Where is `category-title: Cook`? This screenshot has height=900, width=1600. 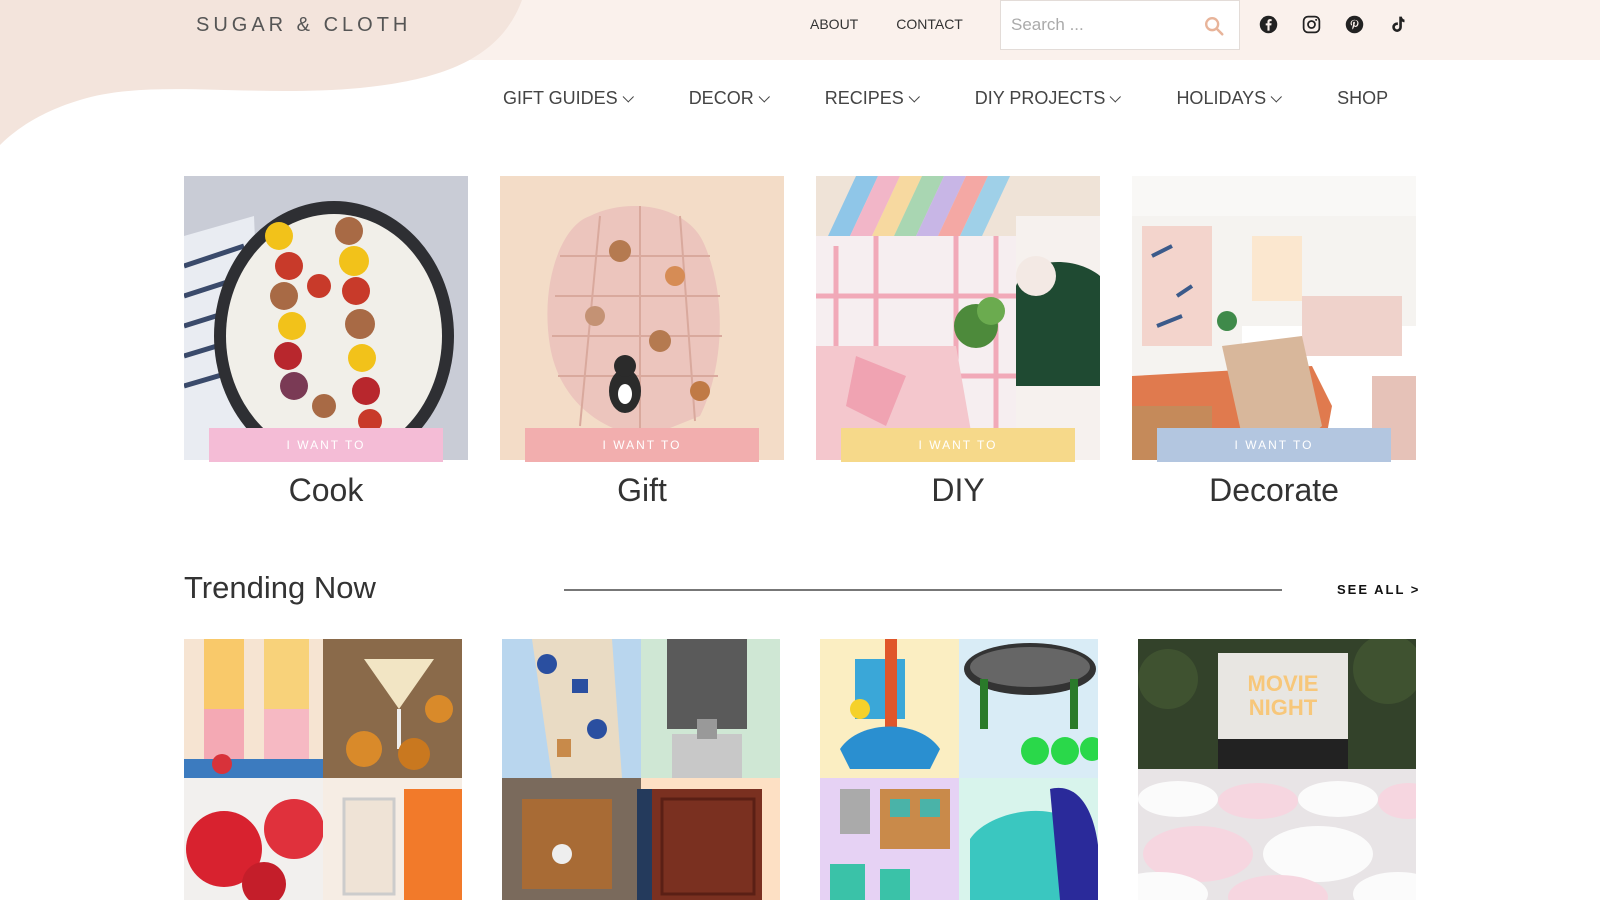
category-title: Cook is located at coordinates (326, 490).